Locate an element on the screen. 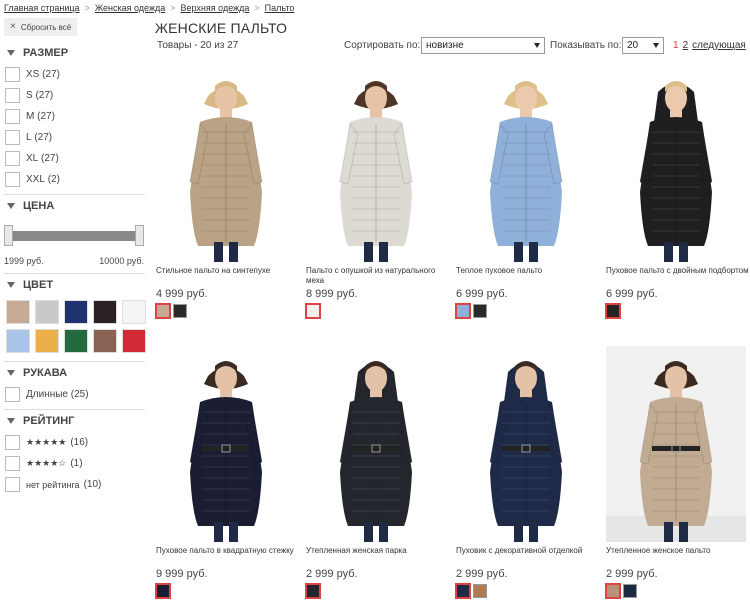 This screenshot has width=750, height=610. filter-title-rating: РЕЙТИНГ is located at coordinates (49, 421).